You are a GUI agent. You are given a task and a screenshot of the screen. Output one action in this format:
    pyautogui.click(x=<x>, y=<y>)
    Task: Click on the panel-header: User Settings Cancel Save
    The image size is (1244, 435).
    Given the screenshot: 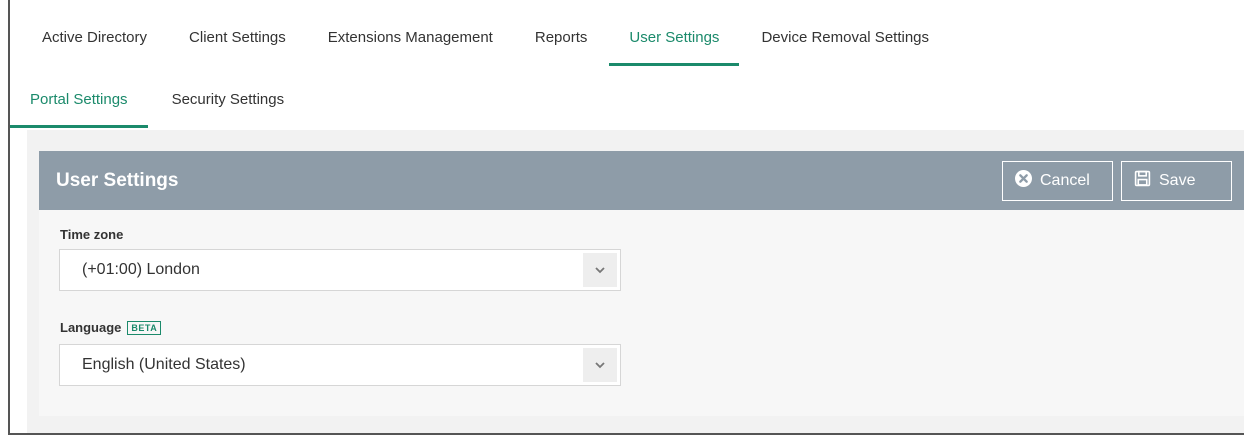 What is the action you would take?
    pyautogui.click(x=641, y=180)
    